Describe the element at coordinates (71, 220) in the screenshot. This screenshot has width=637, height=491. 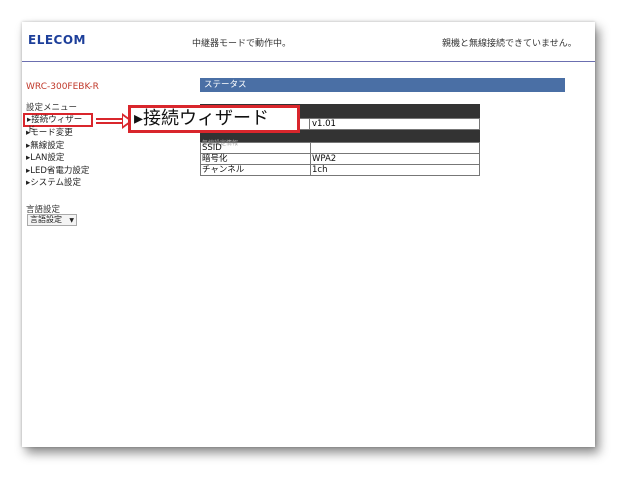
I see `chevron-down-icon: ▼` at that location.